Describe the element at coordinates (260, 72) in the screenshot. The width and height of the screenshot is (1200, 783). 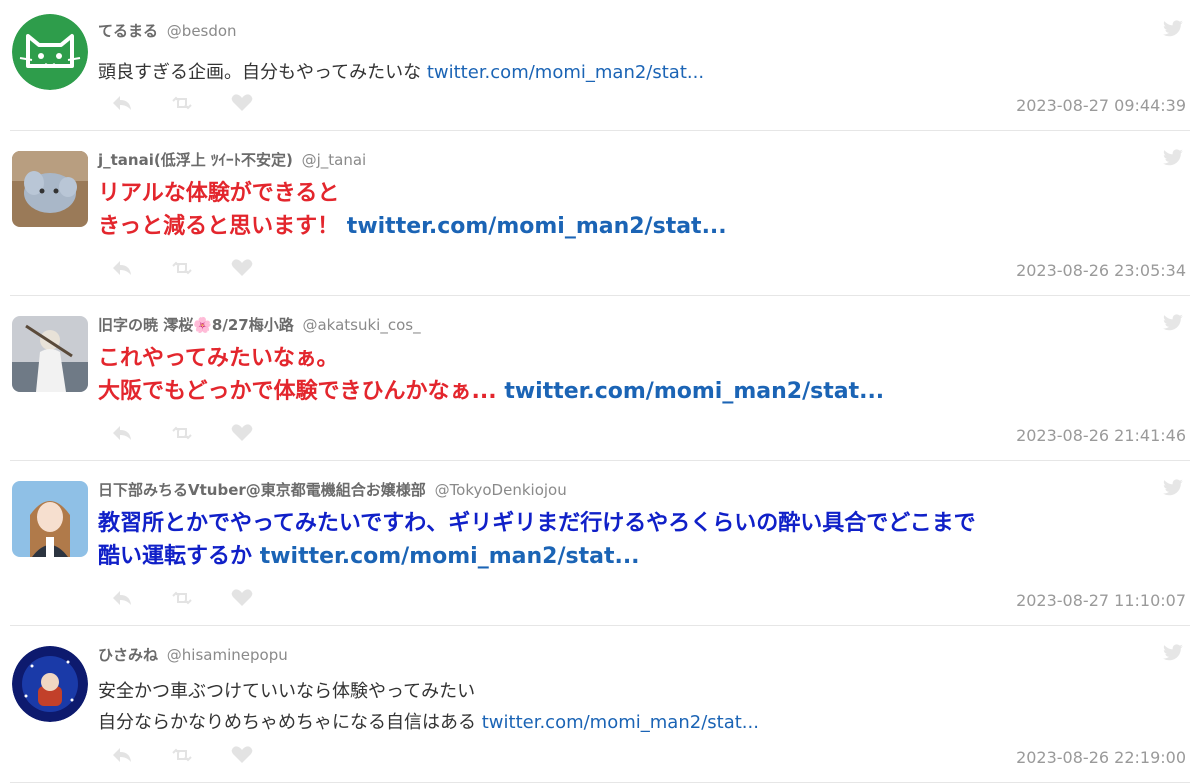
I see `tweet-text-content: 頭良すぎる企画。自分もやってみたいな` at that location.